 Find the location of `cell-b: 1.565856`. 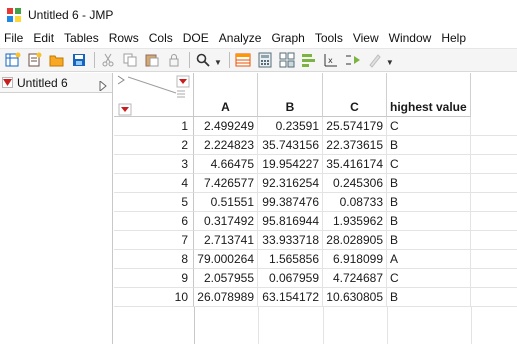

cell-b: 1.565856 is located at coordinates (290, 259).